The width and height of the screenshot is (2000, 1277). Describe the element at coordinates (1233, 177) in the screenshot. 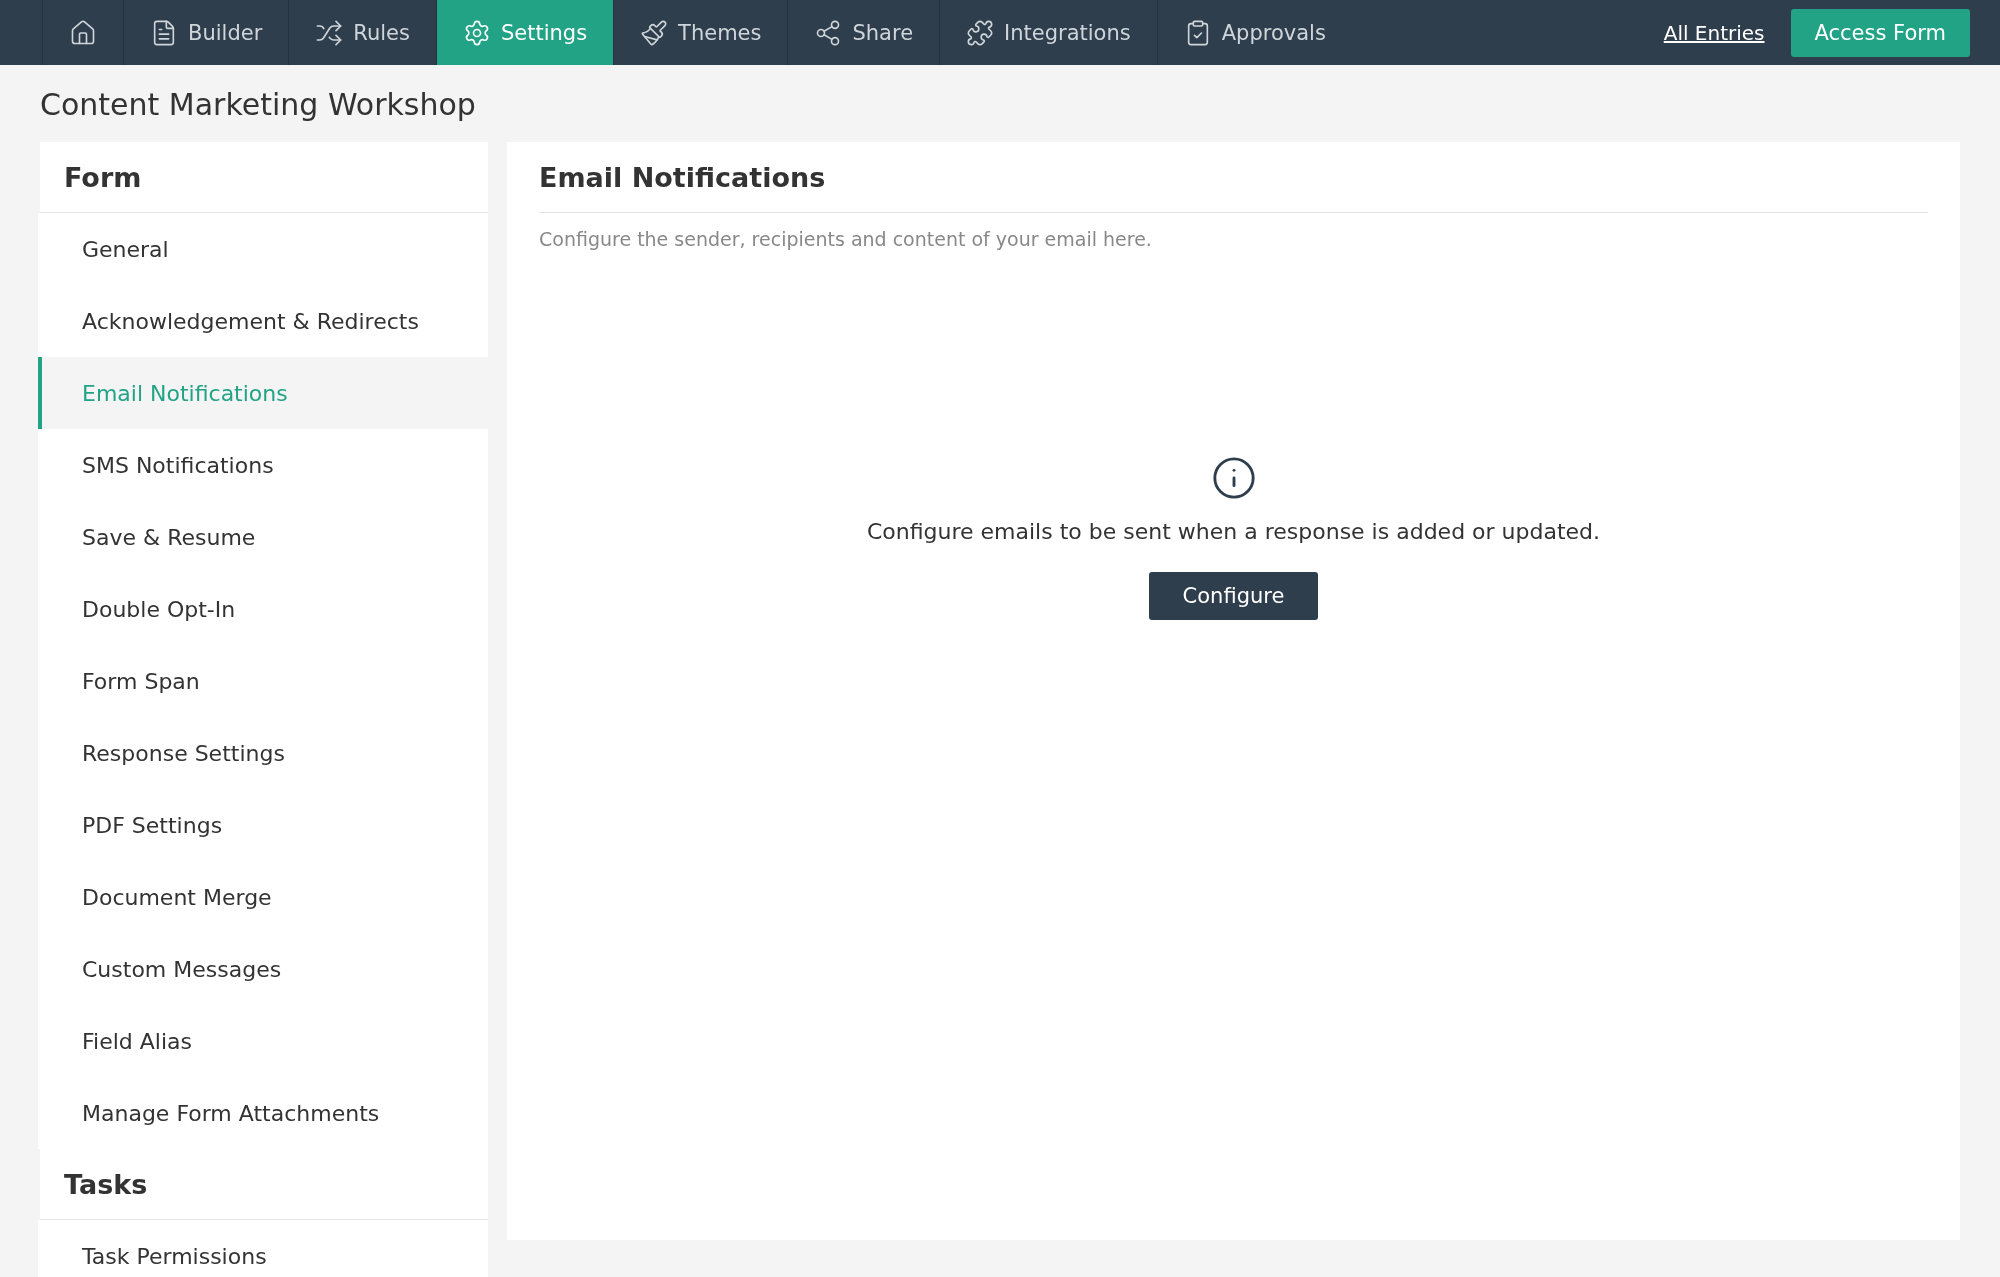

I see `panel-title: Email Notifications` at that location.